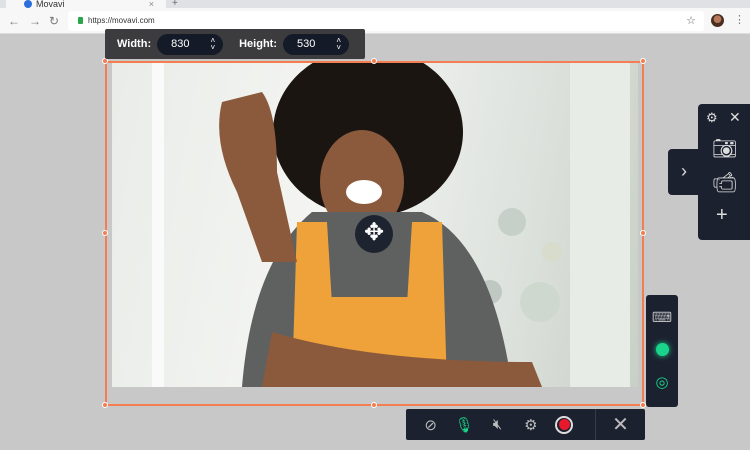 This screenshot has width=750, height=450. Describe the element at coordinates (235, 44) in the screenshot. I see `size-toolbar: Width: 830 ˄ ˅ Height: 530 ˄ ˅` at that location.